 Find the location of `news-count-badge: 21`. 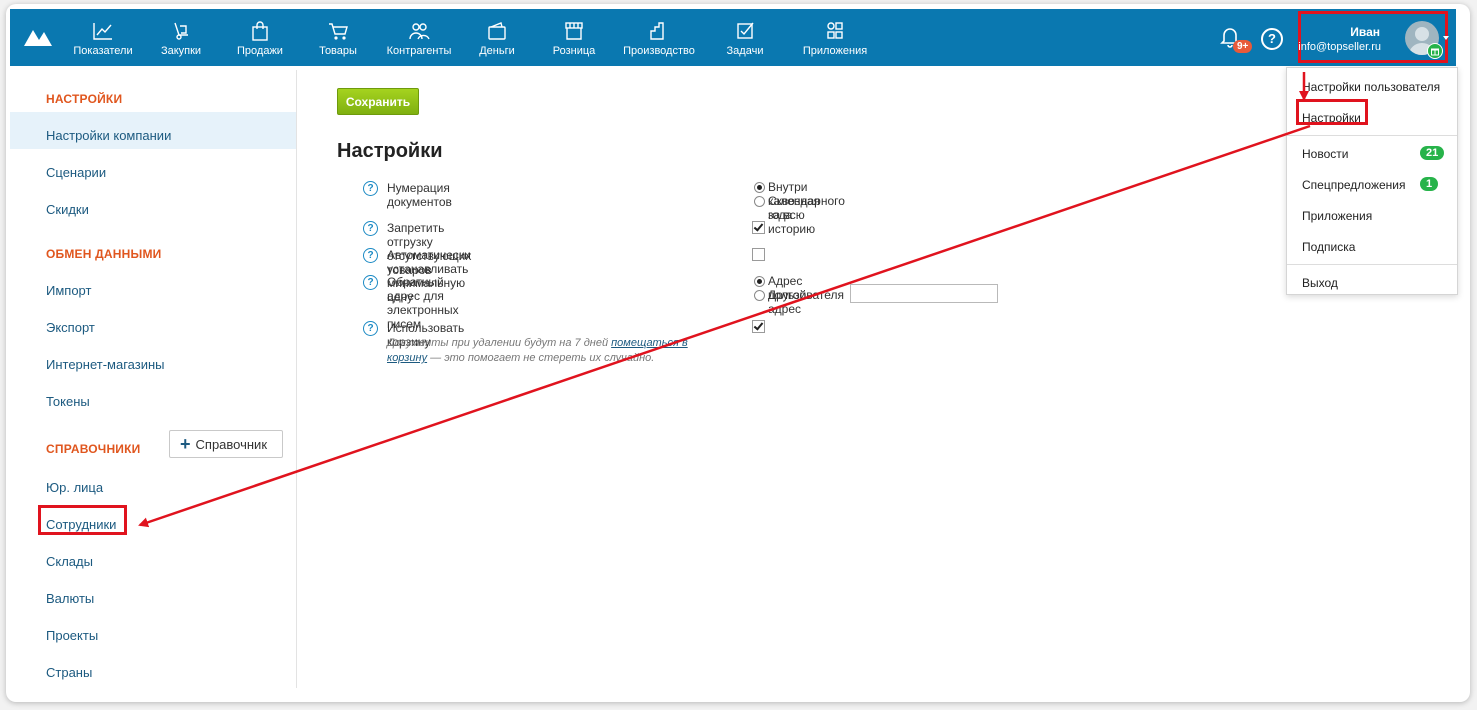

news-count-badge: 21 is located at coordinates (1432, 153).